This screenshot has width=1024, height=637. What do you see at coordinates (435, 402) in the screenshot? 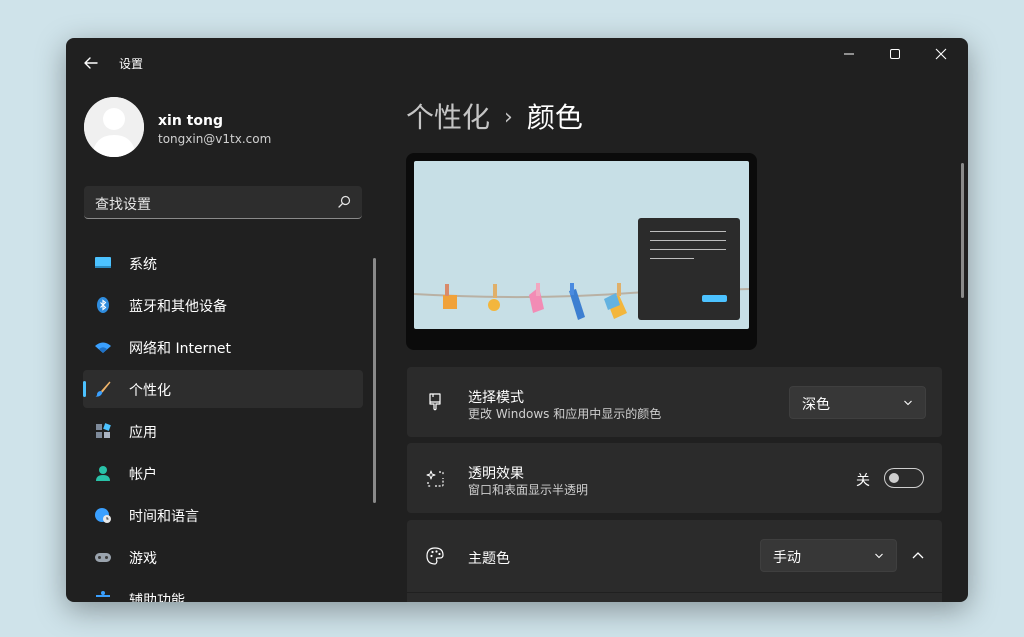
I see `brush-mode-icon` at bounding box center [435, 402].